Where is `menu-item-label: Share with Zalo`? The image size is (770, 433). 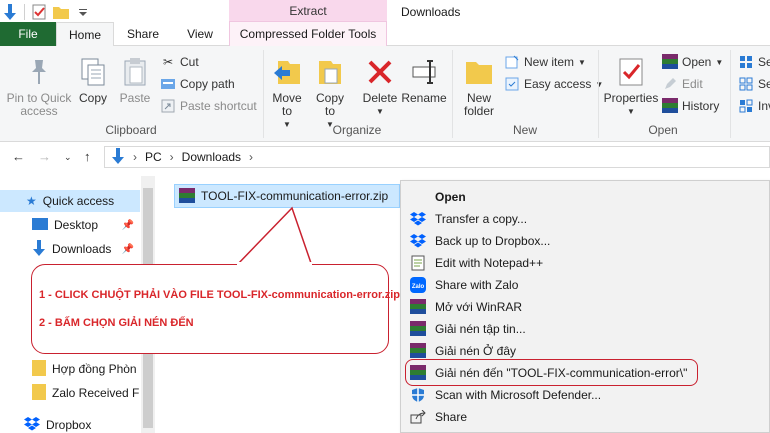 menu-item-label: Share with Zalo is located at coordinates (477, 285).